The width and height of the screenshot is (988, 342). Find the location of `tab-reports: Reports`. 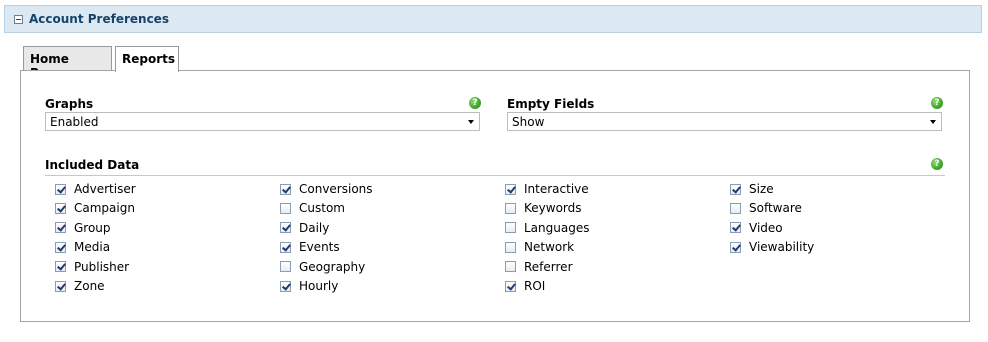

tab-reports: Reports is located at coordinates (147, 59).